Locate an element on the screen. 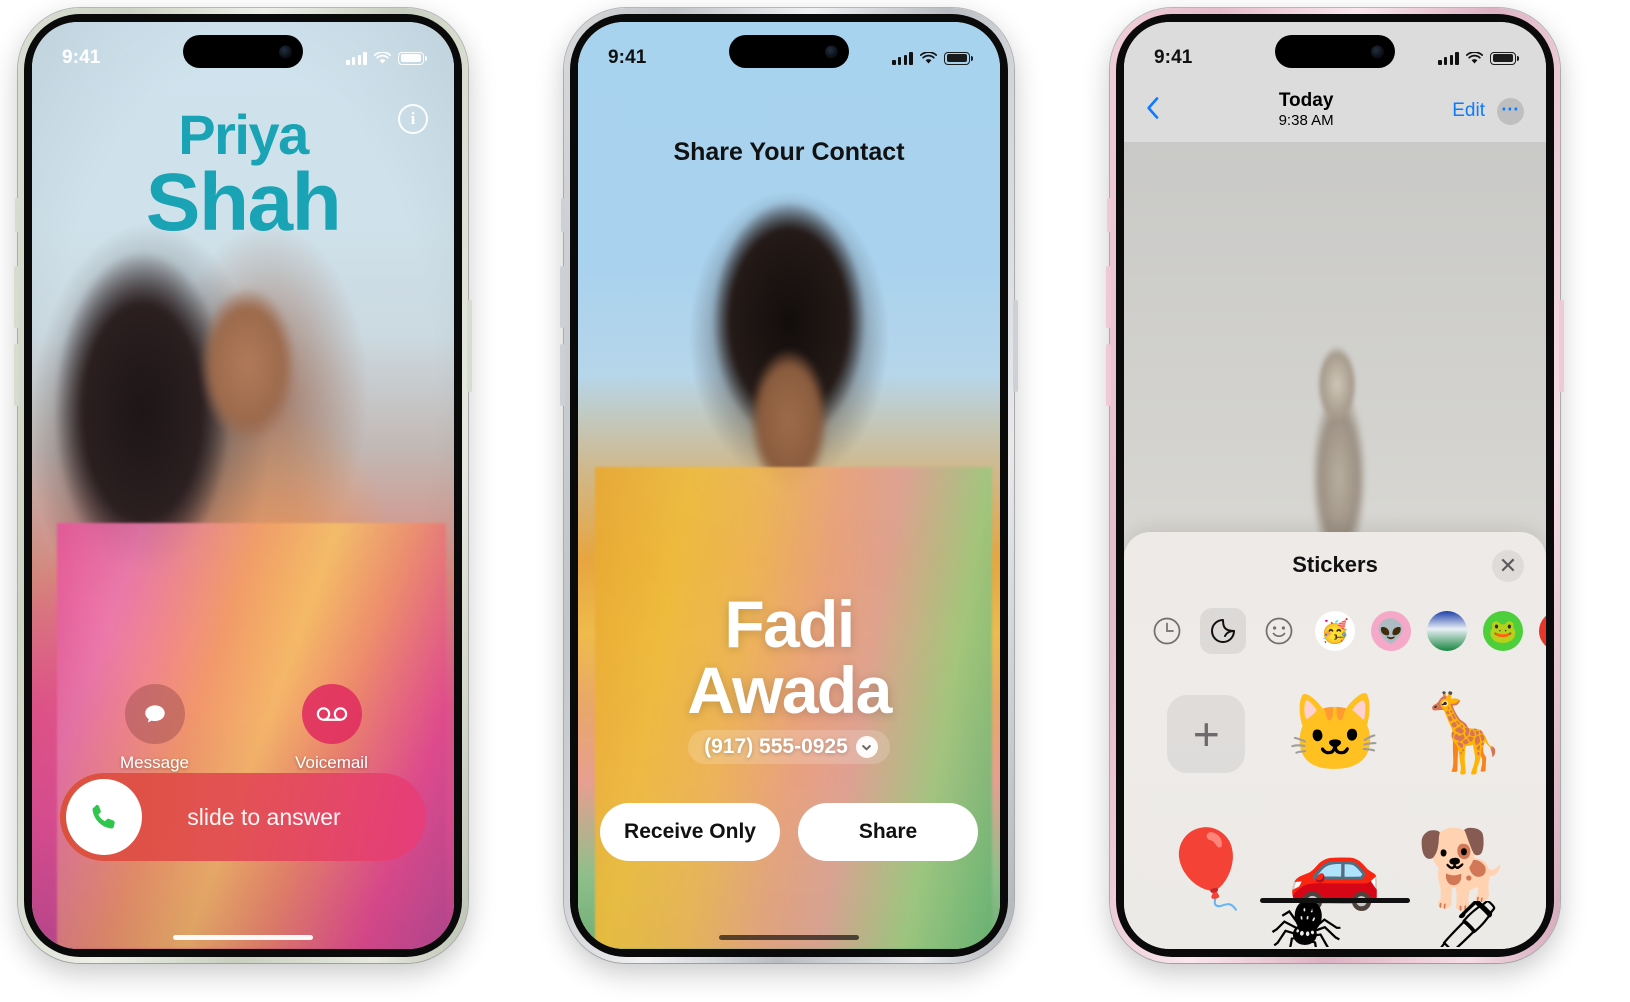 This screenshot has height=1002, width=1630. alien-sticker-pack-icon: 👽 is located at coordinates (1391, 631).